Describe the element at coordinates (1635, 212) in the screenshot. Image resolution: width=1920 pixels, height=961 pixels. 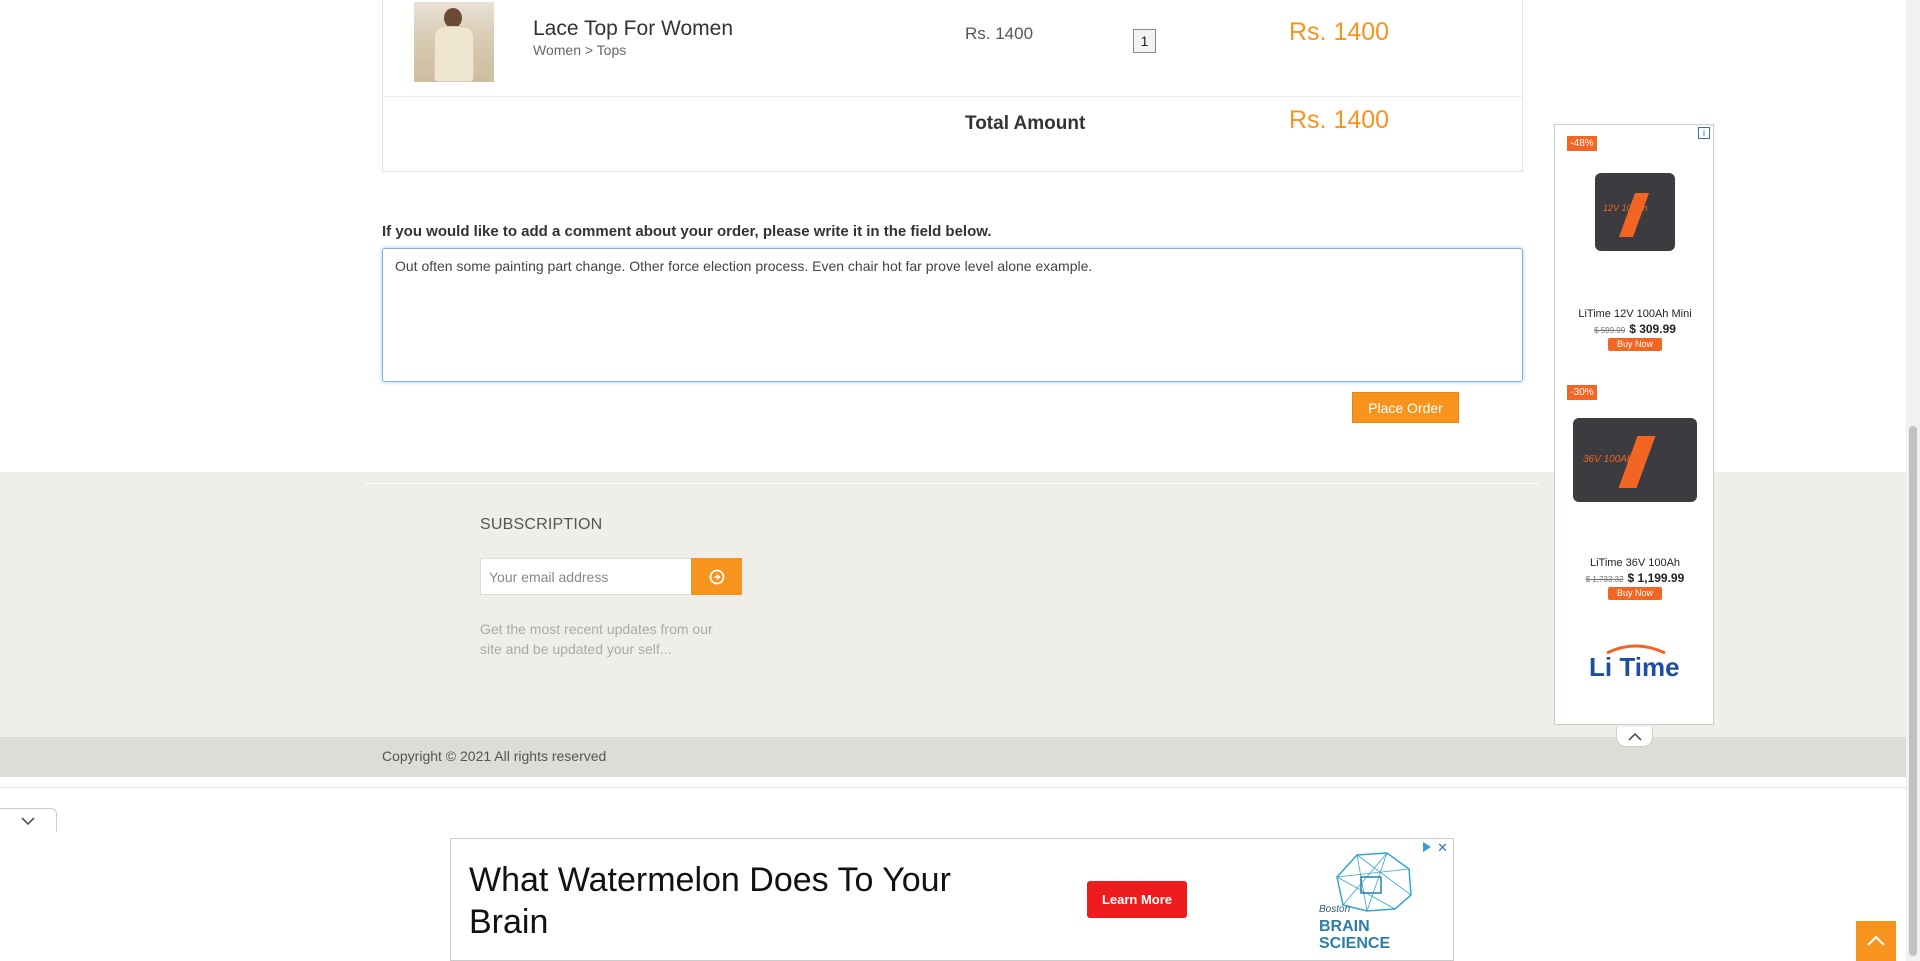
I see `battery-product-image: 12V 100Ah` at that location.